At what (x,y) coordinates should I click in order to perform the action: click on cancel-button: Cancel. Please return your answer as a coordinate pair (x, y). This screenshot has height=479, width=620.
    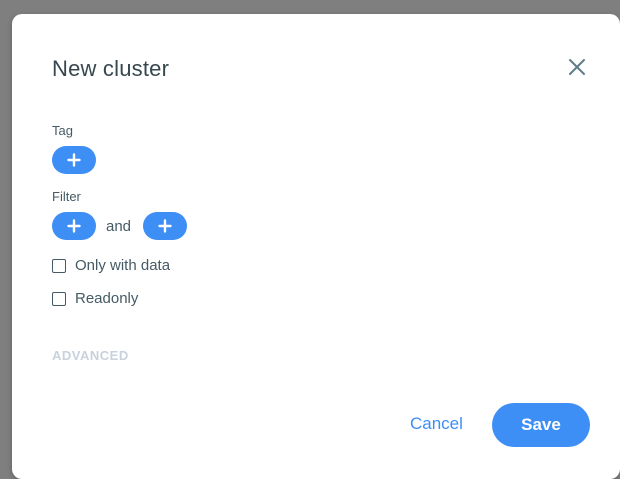
    Looking at the image, I should click on (436, 424).